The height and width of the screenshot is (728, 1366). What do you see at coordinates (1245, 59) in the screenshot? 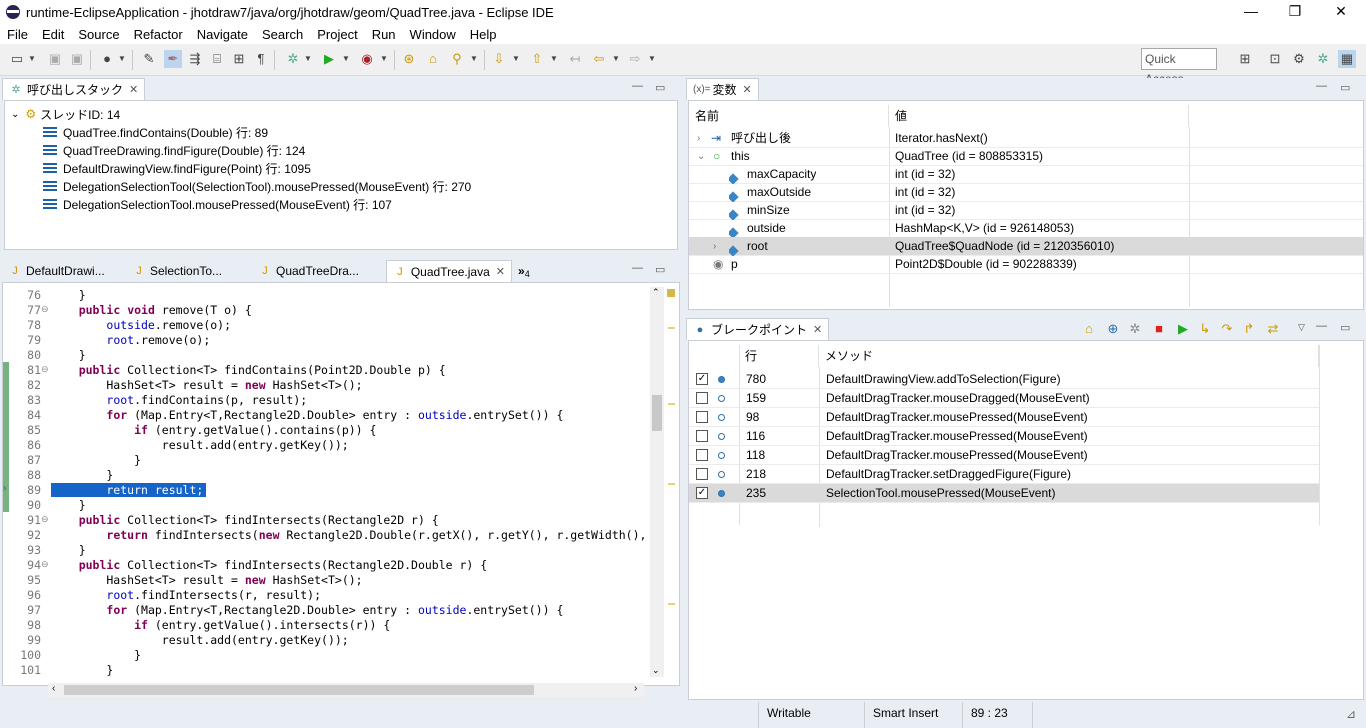
I see `open-perspective-icon: ⊞` at bounding box center [1245, 59].